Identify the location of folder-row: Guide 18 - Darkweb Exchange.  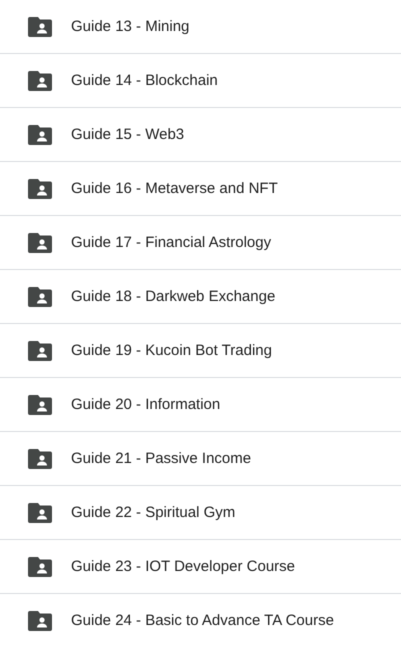
(200, 297).